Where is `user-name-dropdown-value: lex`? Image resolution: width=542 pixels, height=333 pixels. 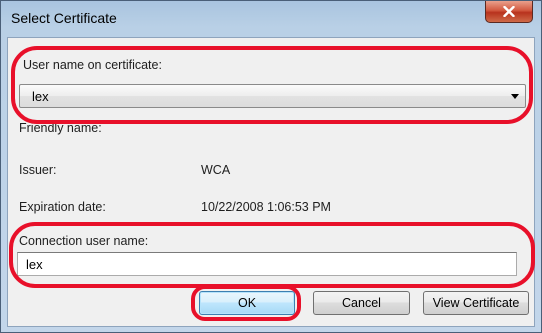 user-name-dropdown-value: lex is located at coordinates (40, 96).